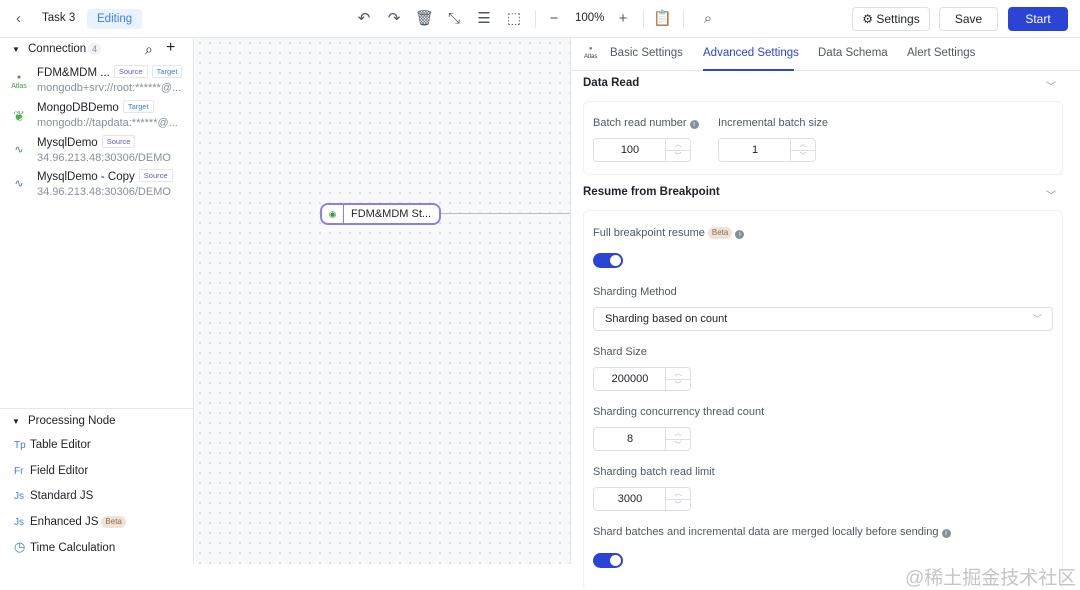  What do you see at coordinates (662, 19) in the screenshot?
I see `clipboard-icon: 📋` at bounding box center [662, 19].